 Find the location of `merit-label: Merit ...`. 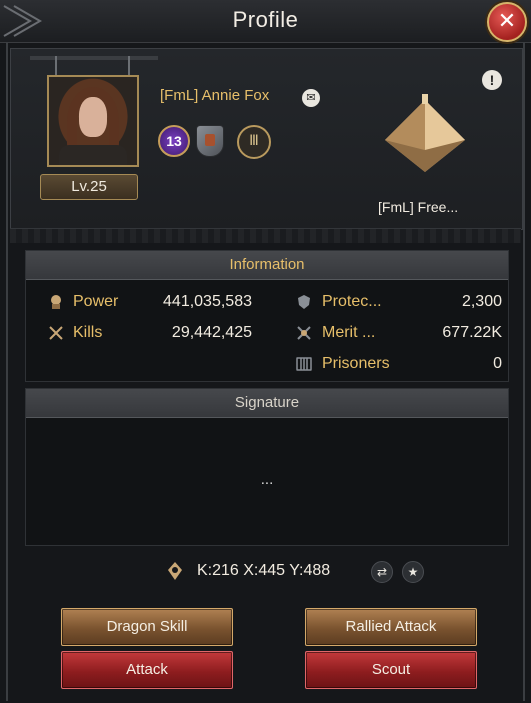

merit-label: Merit ... is located at coordinates (349, 332).